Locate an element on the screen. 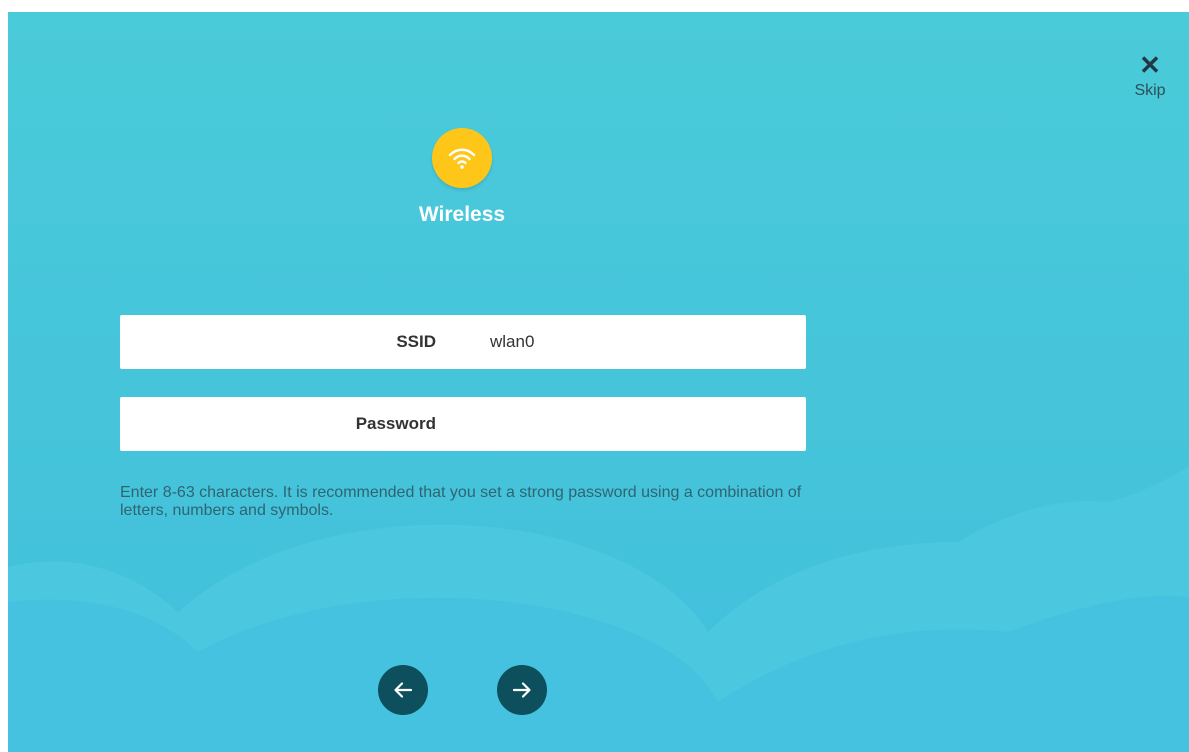 Image resolution: width=1189 pixels, height=752 pixels. password-field: Password is located at coordinates (463, 424).